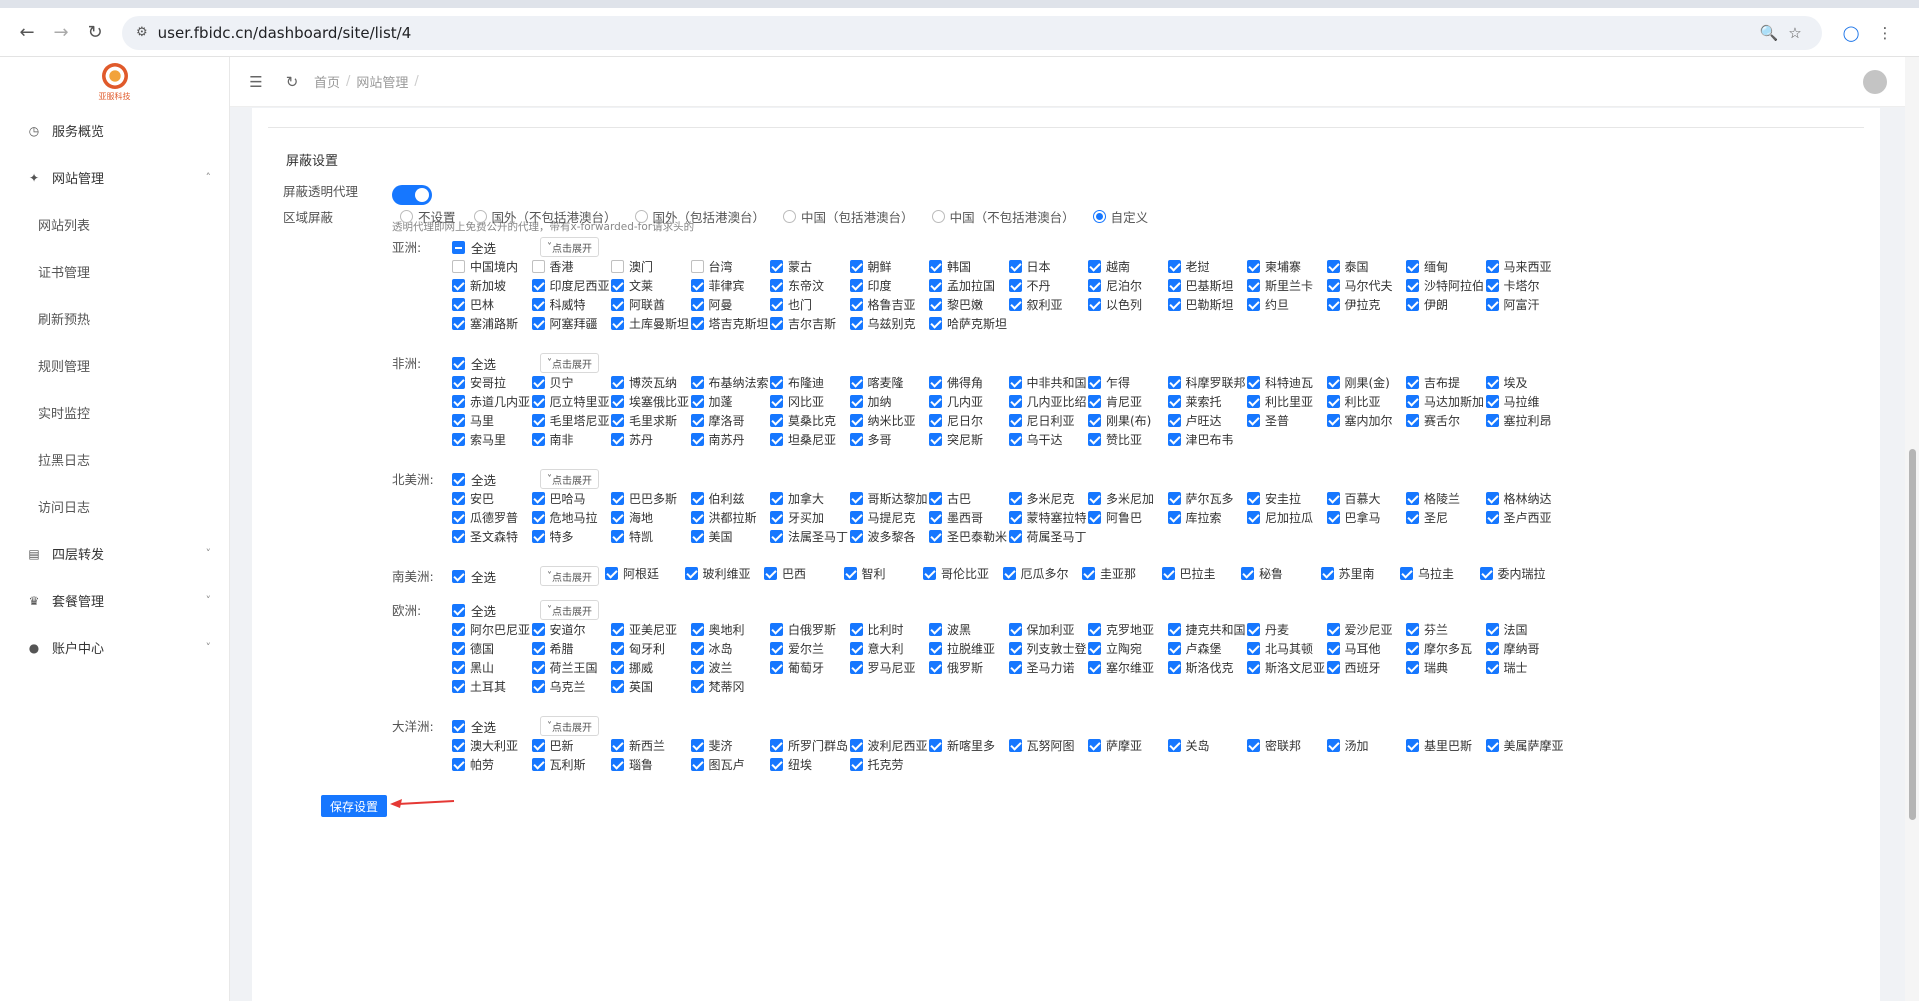  I want to click on country-checkbox: 安道尔, so click(571, 629).